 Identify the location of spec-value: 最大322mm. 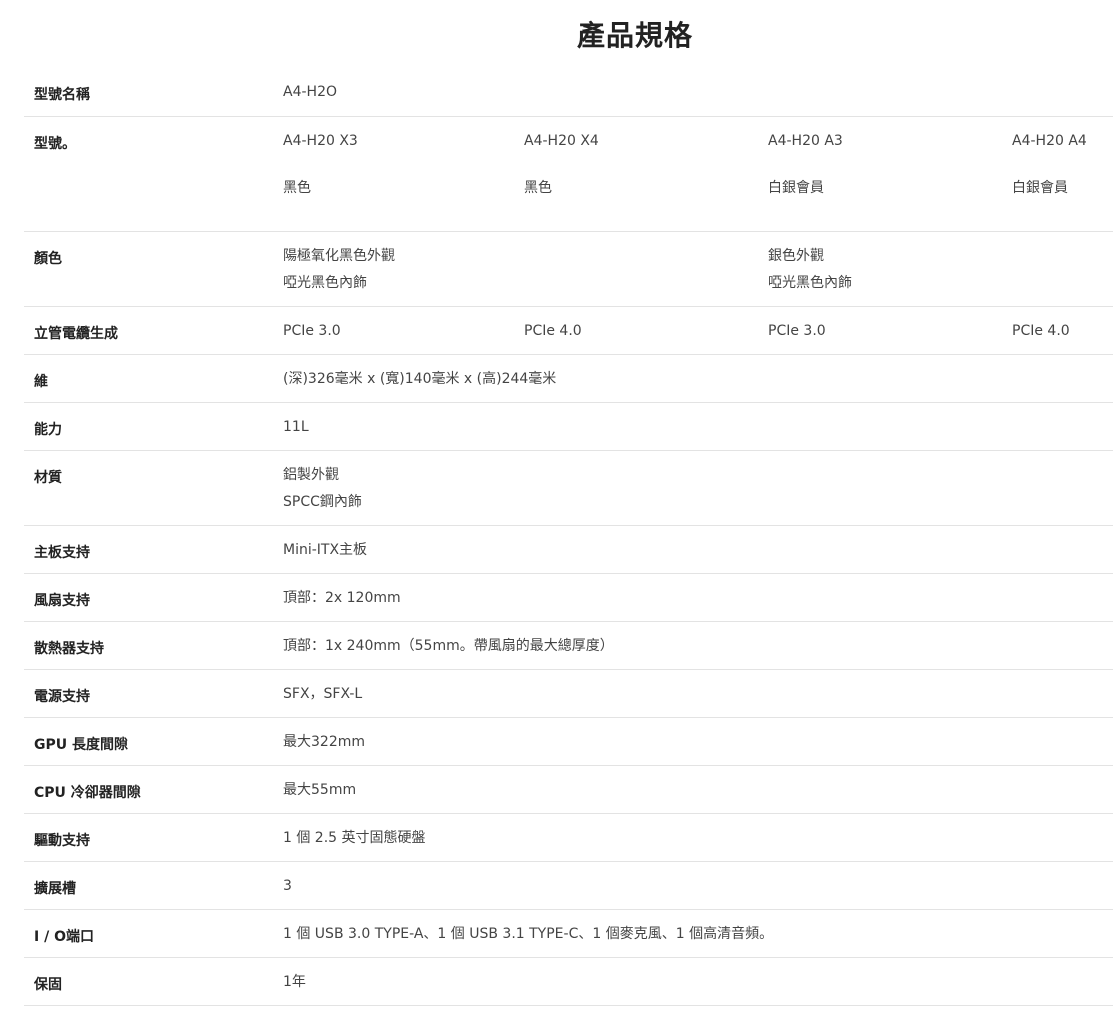
(324, 742).